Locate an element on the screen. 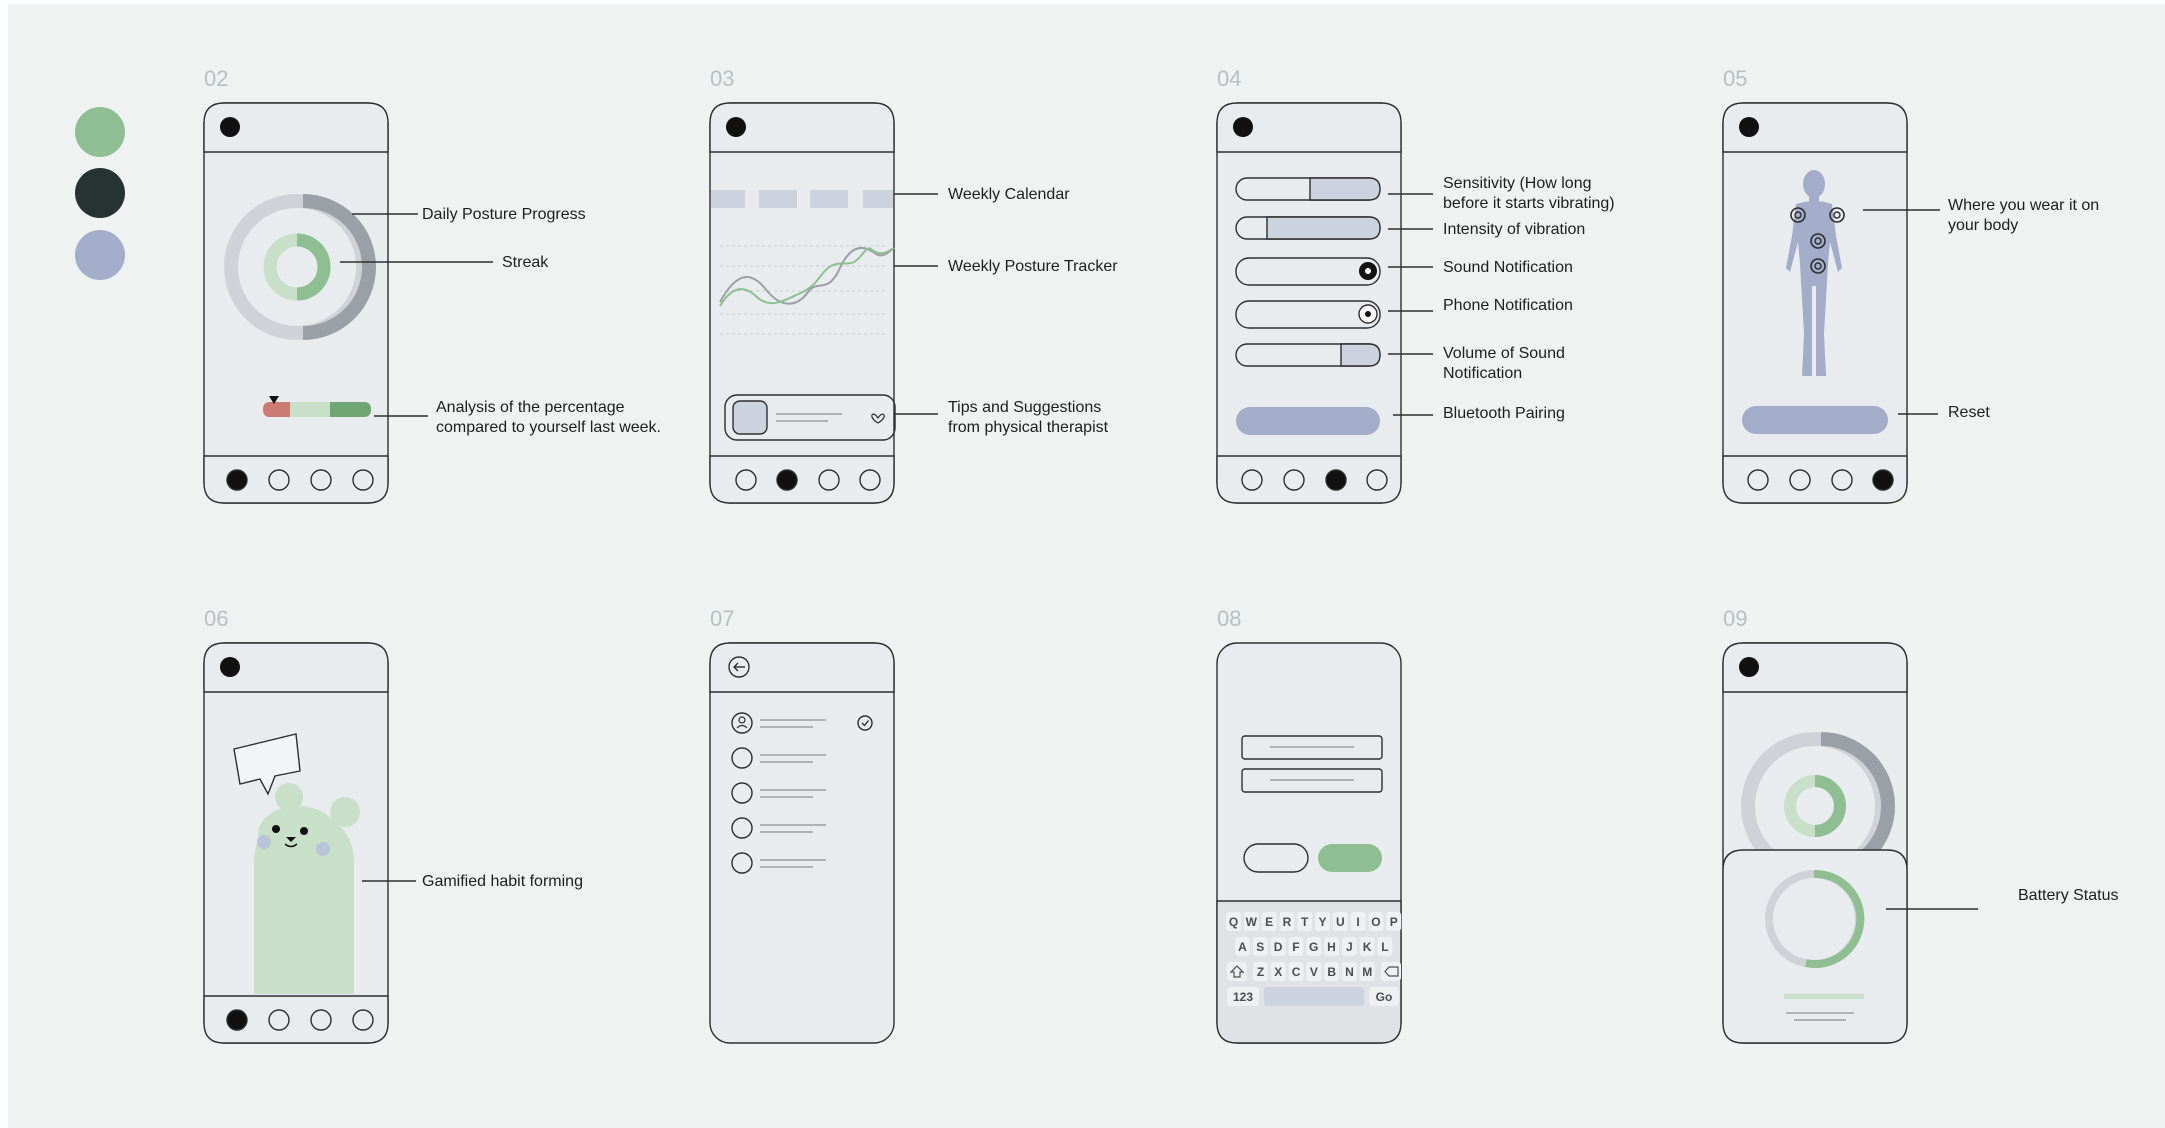  screen-number: 02 is located at coordinates (216, 78).